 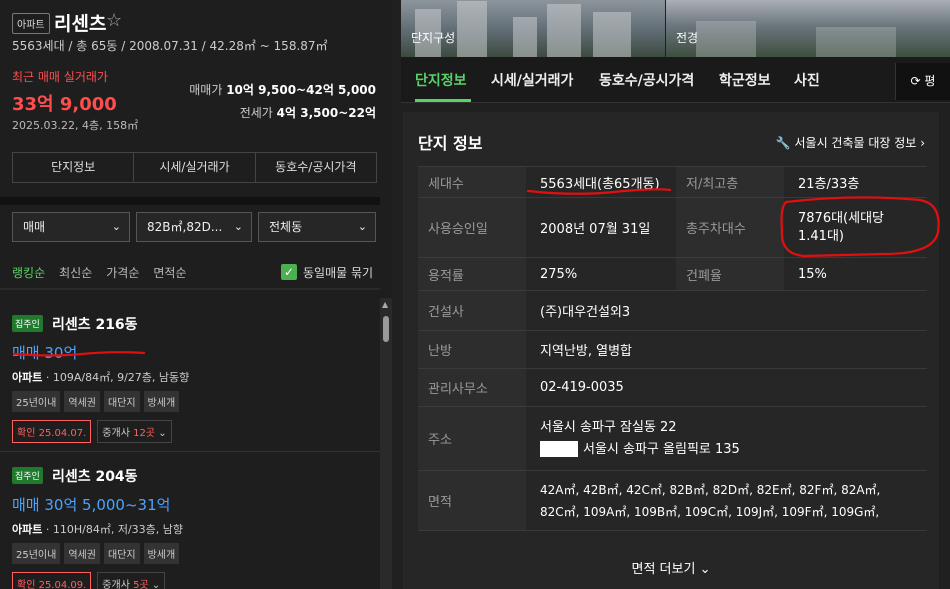 I want to click on table-row: 주소 서울시 송파구 잠실동 22 서울시 송파구 올림픽로 135, so click(x=672, y=438).